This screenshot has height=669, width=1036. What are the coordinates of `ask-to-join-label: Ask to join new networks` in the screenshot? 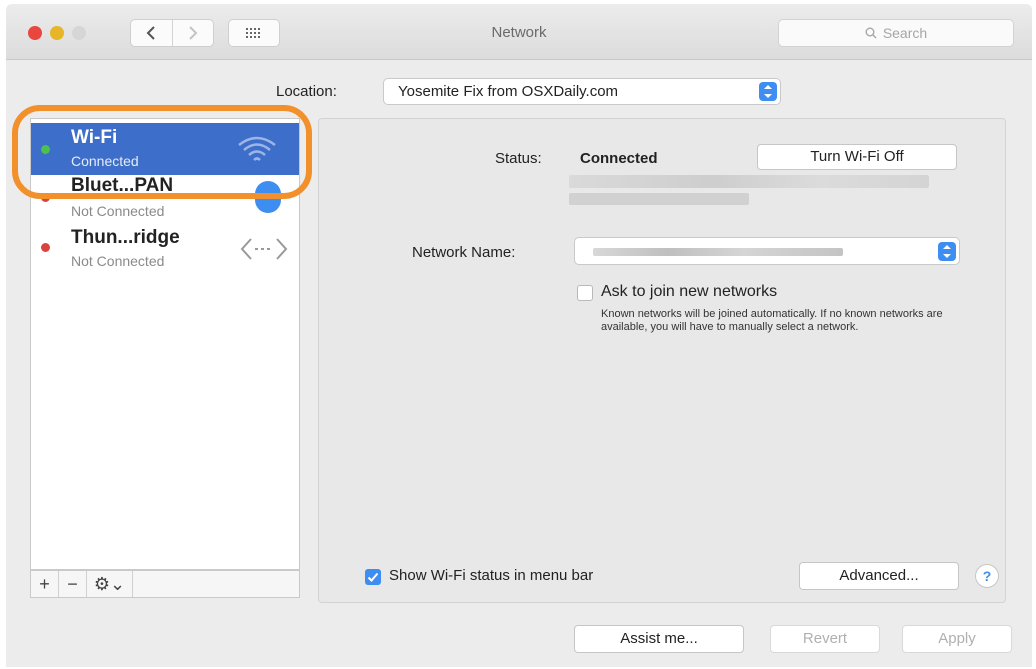 It's located at (689, 291).